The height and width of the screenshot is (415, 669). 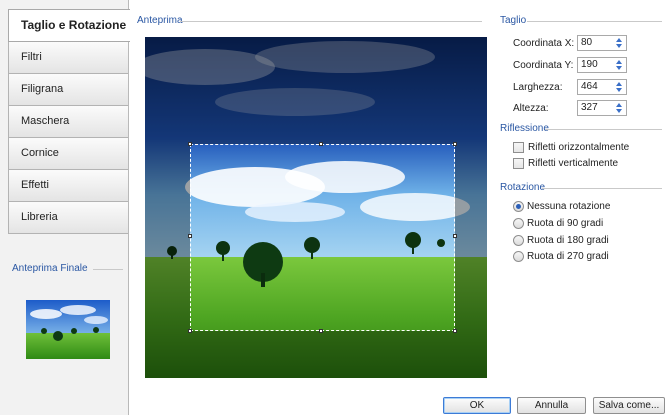 What do you see at coordinates (321, 331) in the screenshot?
I see `crop-handle-bottom` at bounding box center [321, 331].